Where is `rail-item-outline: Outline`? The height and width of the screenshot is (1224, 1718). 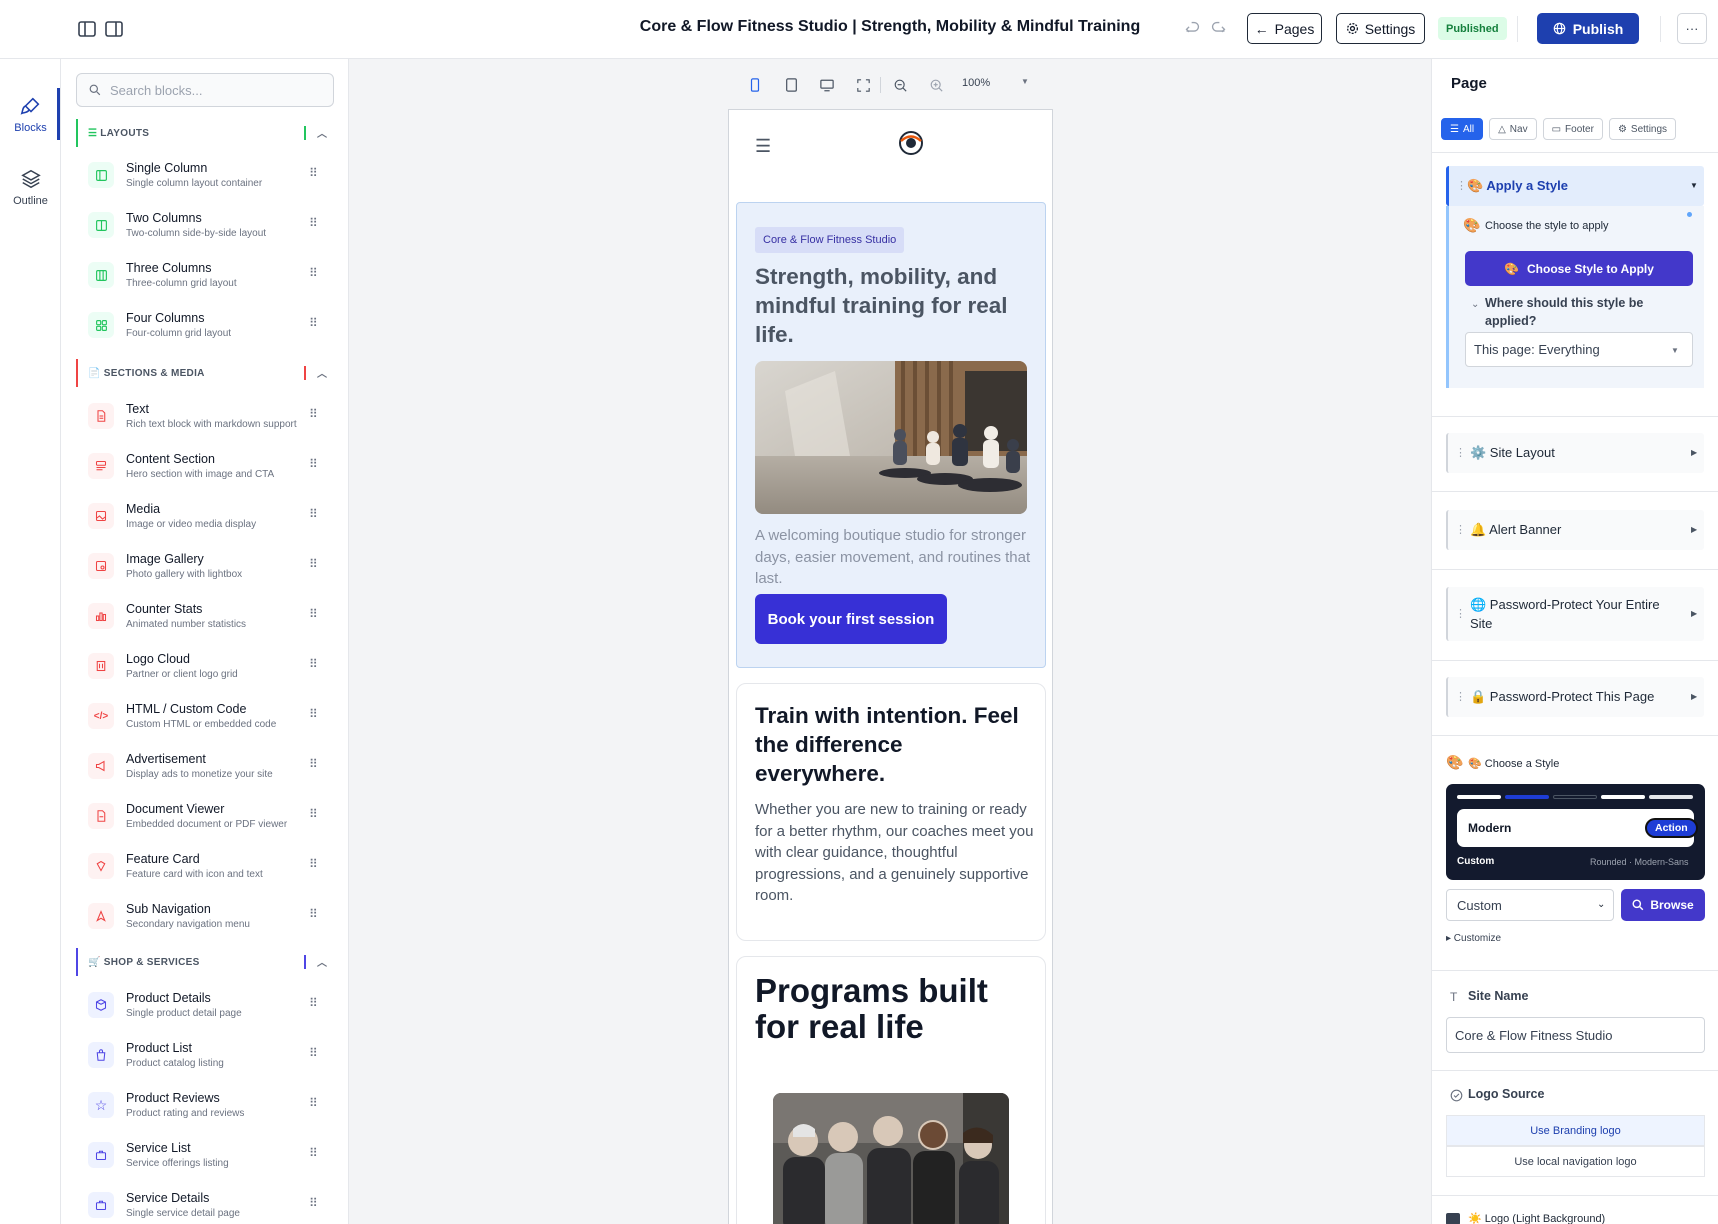
rail-item-outline: Outline is located at coordinates (30, 187).